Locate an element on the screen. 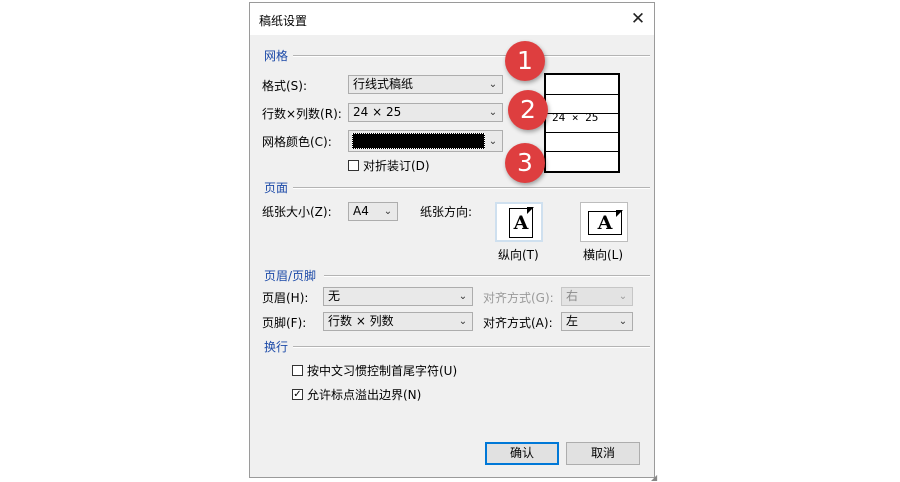  rows-cols-select: 24 × 25 ⌄ is located at coordinates (425, 112).